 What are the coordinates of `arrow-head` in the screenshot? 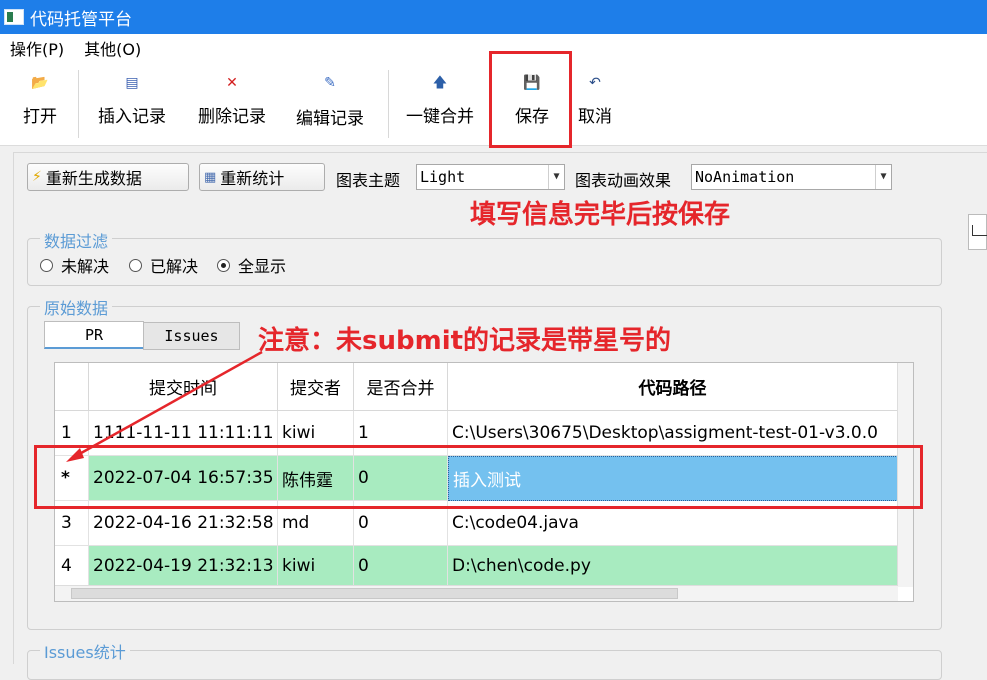 It's located at (75, 455).